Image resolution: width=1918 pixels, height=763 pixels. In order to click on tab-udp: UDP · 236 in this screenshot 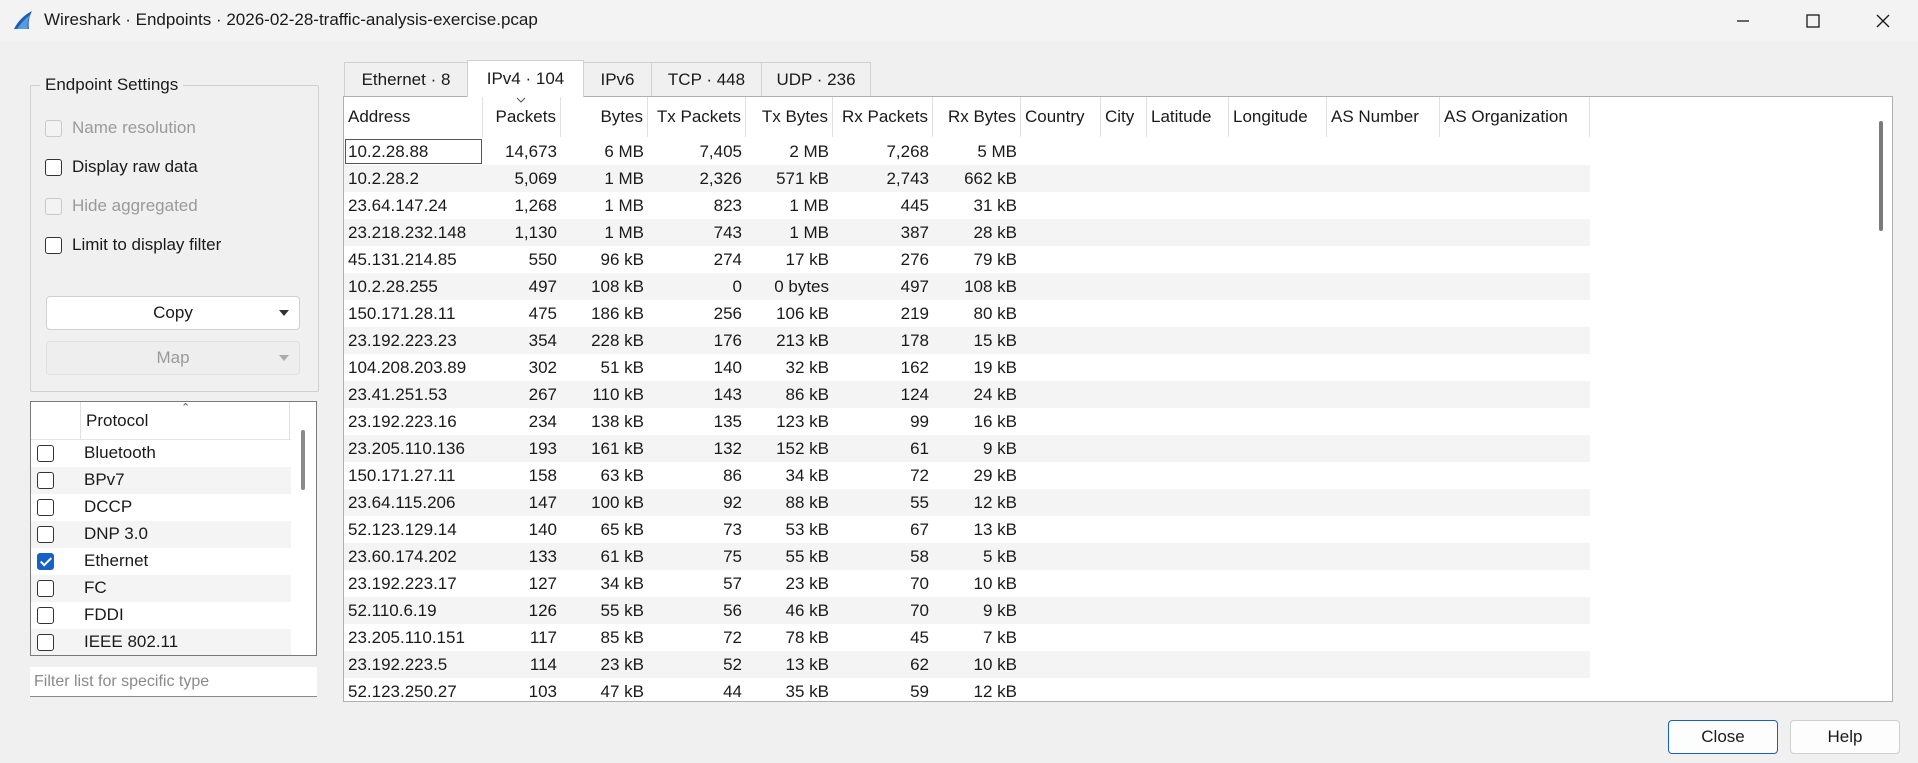, I will do `click(816, 79)`.